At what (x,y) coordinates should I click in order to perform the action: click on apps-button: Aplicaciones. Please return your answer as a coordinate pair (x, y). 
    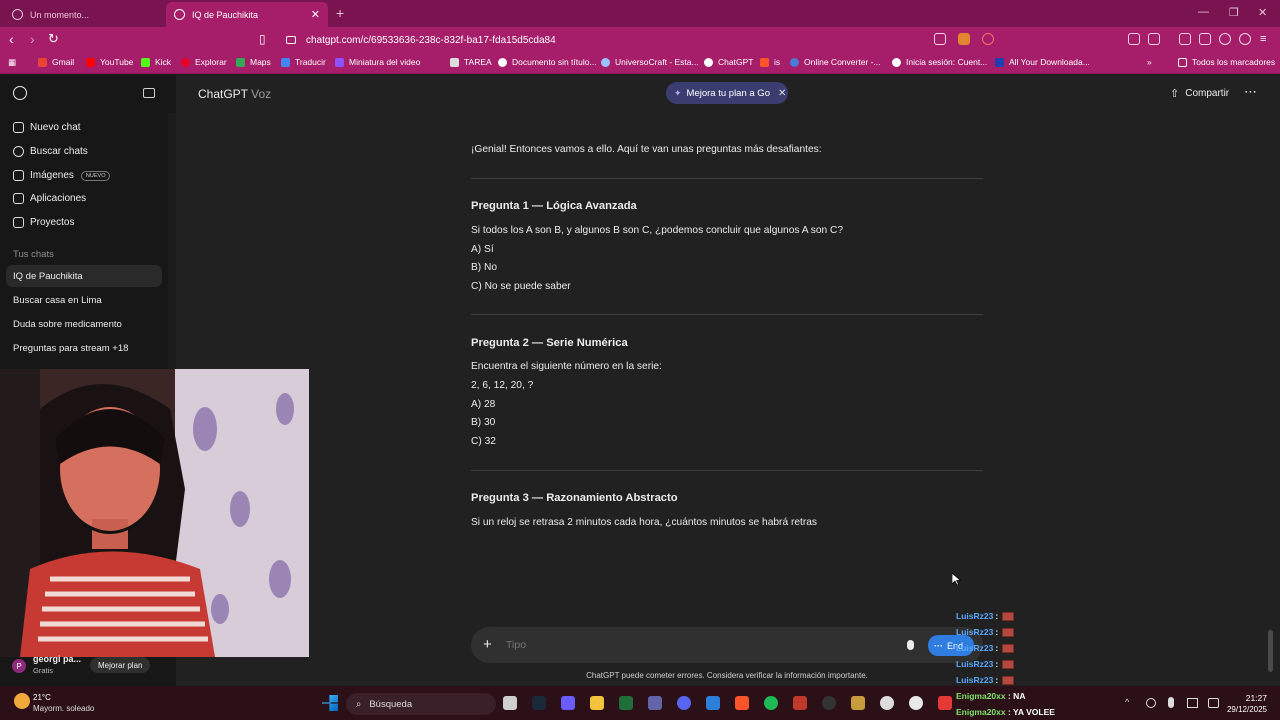
    Looking at the image, I should click on (49, 198).